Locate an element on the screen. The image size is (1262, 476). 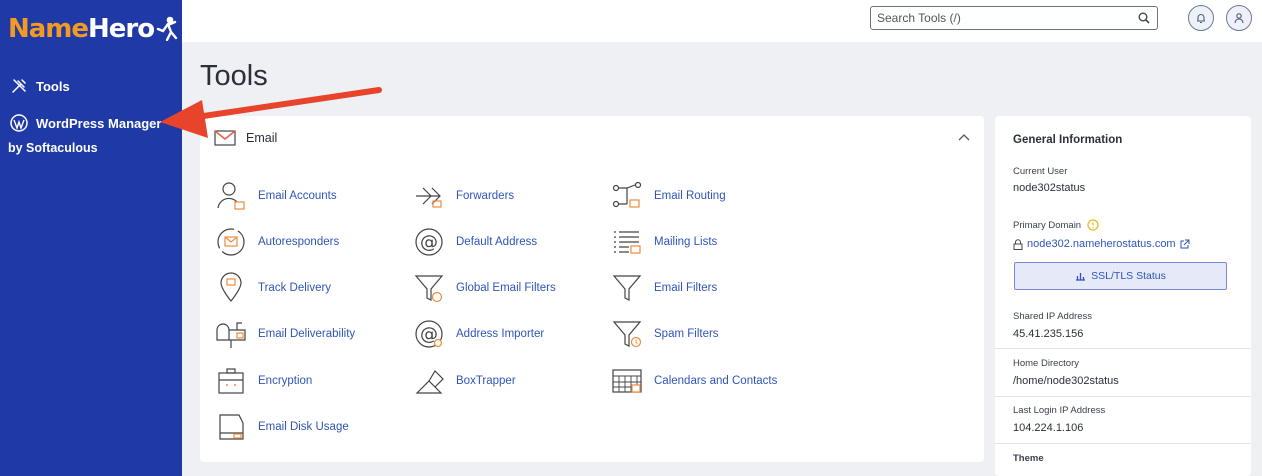
tool-label: Email Accounts is located at coordinates (297, 196).